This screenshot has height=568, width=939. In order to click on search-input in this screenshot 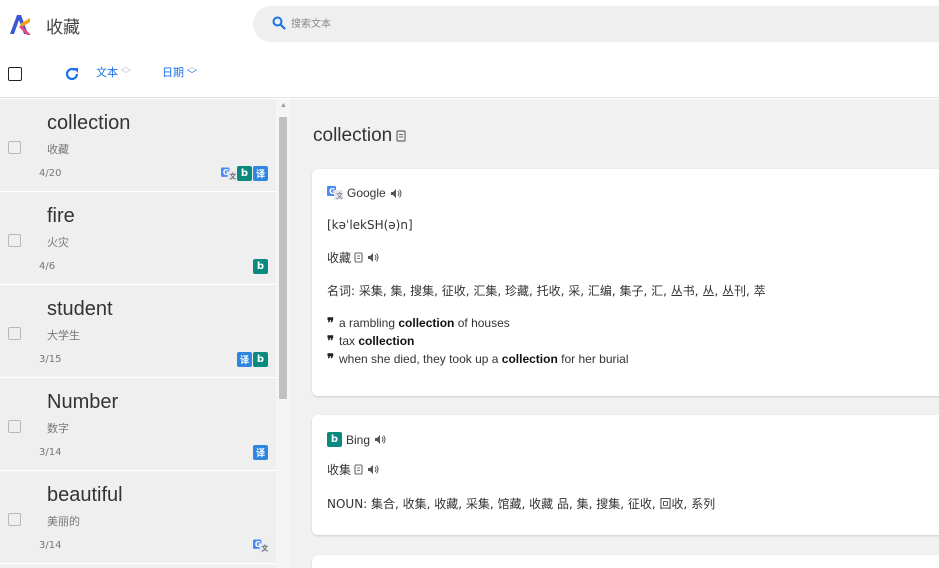, I will do `click(591, 24)`.